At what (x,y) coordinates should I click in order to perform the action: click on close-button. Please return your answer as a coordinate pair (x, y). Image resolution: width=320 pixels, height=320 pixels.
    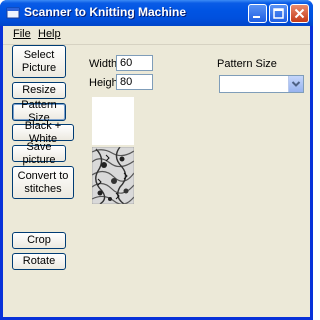
    Looking at the image, I should click on (299, 13).